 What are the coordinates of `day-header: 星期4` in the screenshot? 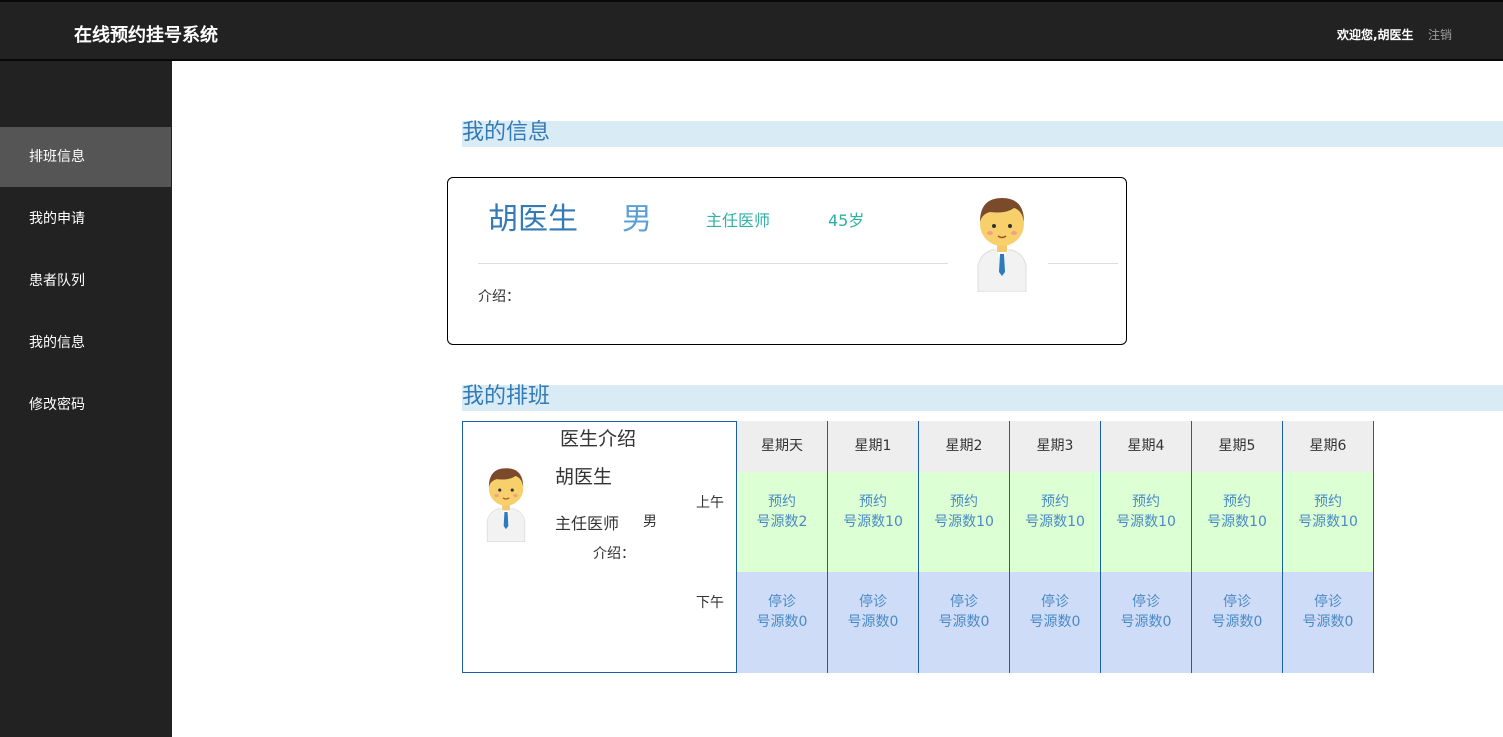 It's located at (1145, 446).